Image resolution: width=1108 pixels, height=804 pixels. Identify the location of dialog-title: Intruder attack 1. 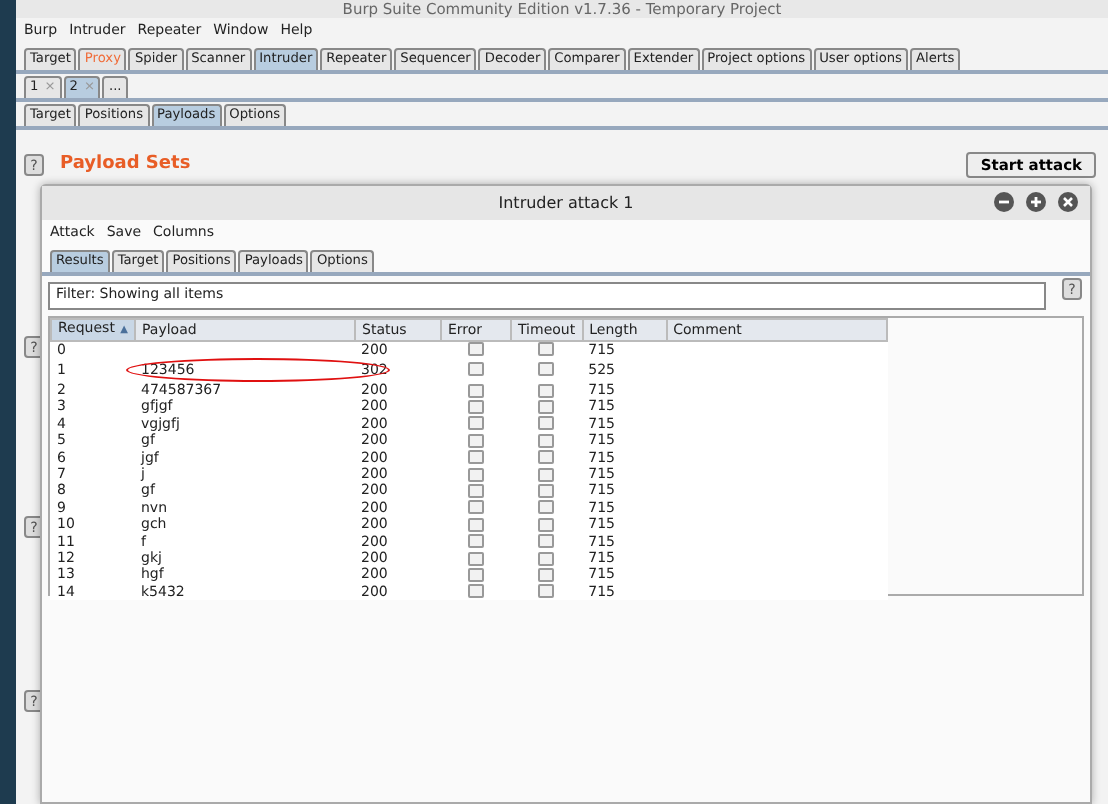
(566, 203).